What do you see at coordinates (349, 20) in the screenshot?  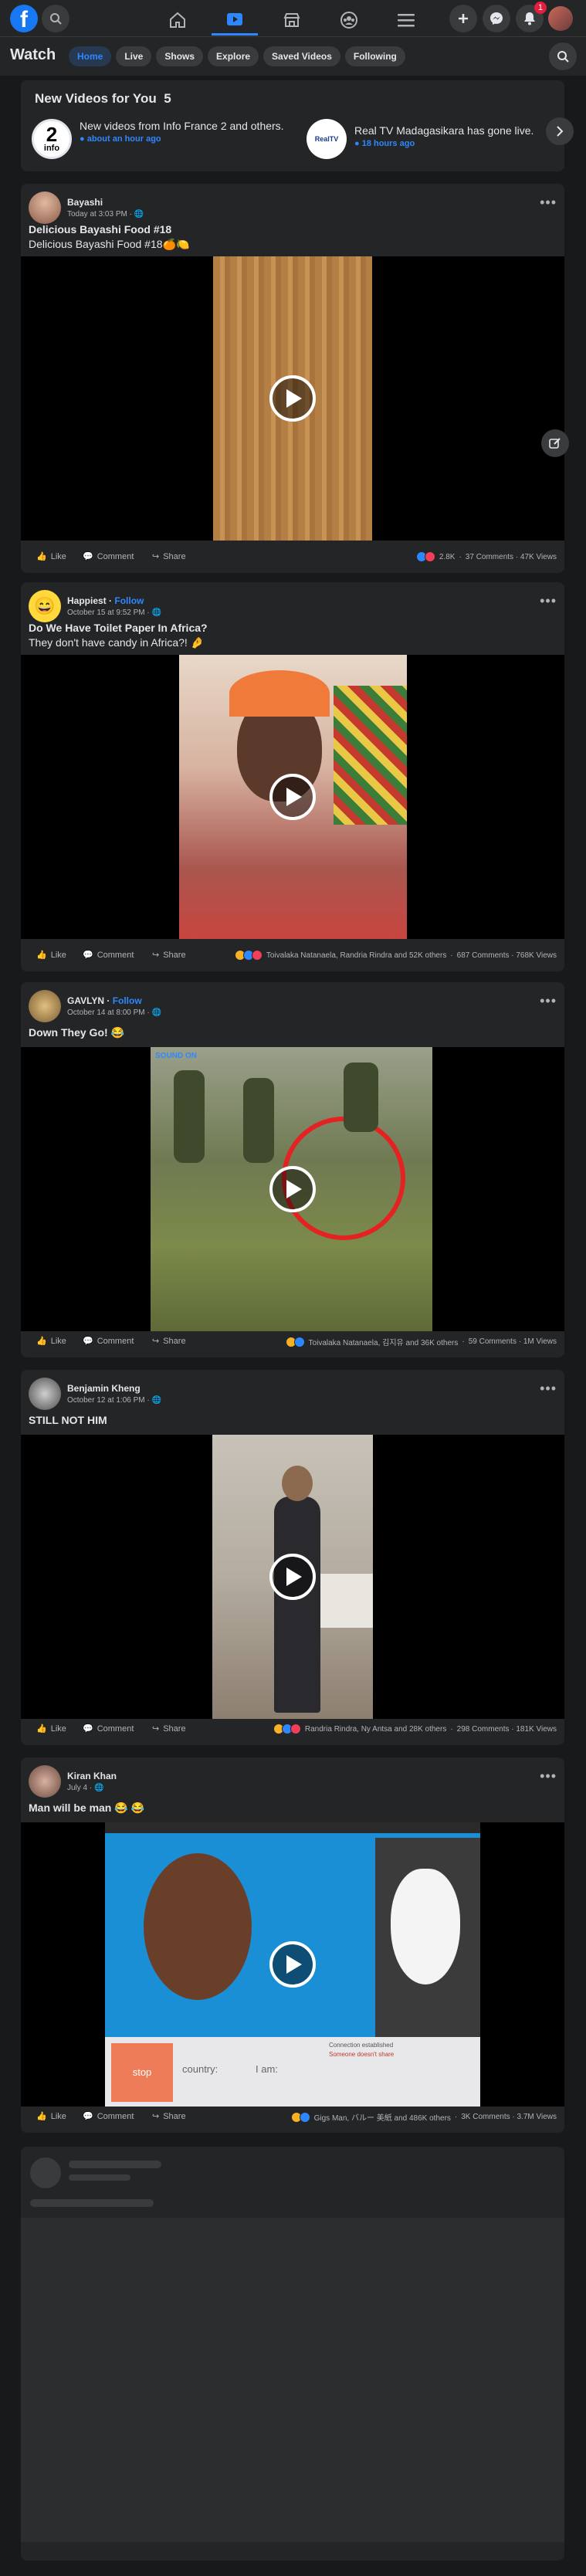 I see `groups-icon` at bounding box center [349, 20].